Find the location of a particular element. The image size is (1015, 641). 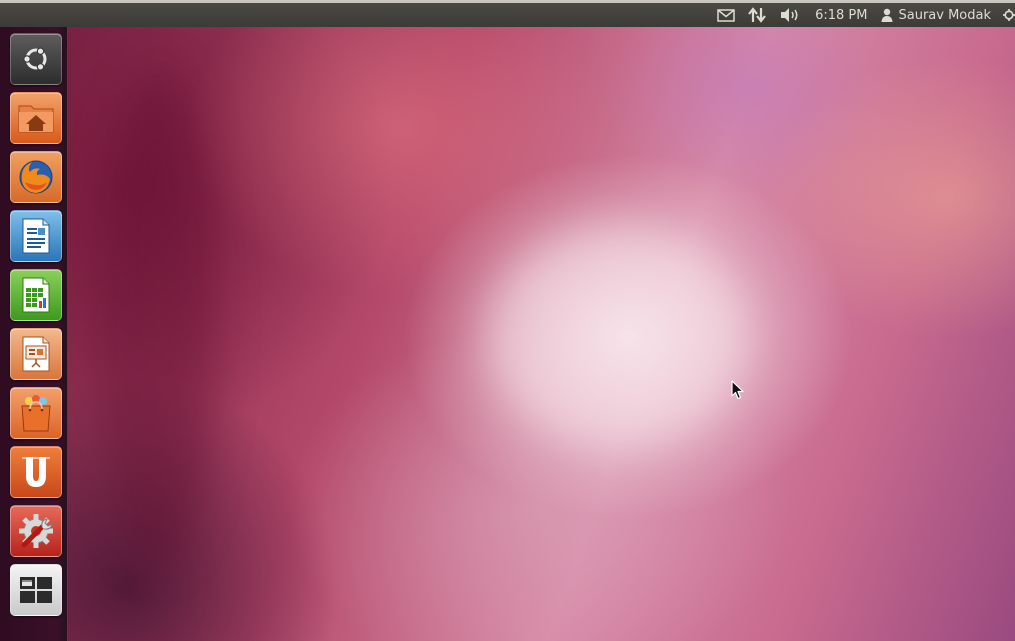

impress-presentation-icon is located at coordinates (36, 354).